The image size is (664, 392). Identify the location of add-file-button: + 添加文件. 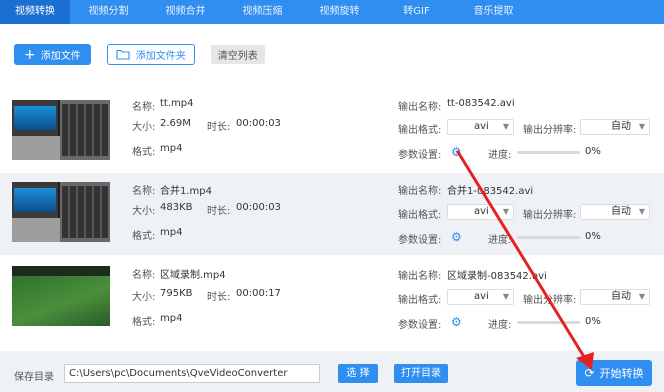
(52, 54).